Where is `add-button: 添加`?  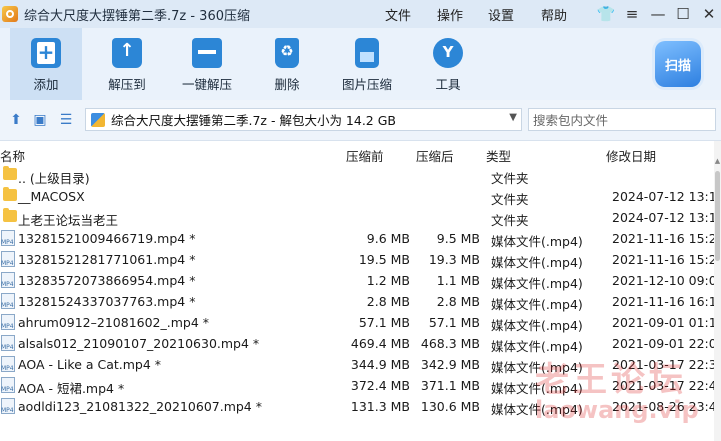 add-button: 添加 is located at coordinates (46, 64).